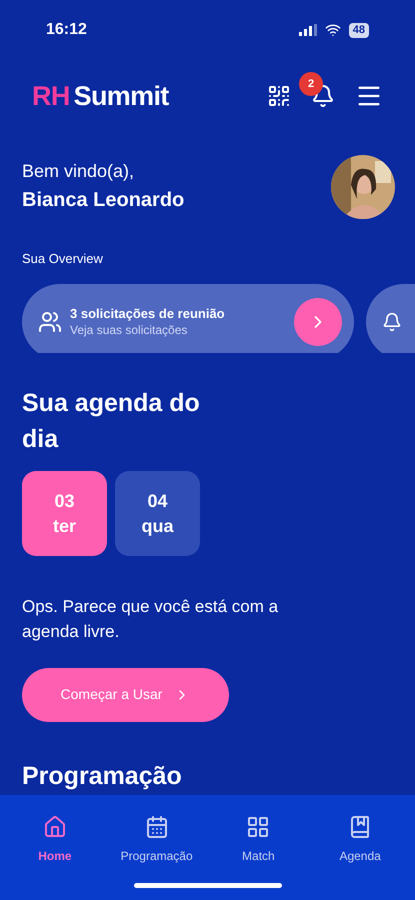 The image size is (415, 900). What do you see at coordinates (66, 30) in the screenshot?
I see `status-time: 16:12` at bounding box center [66, 30].